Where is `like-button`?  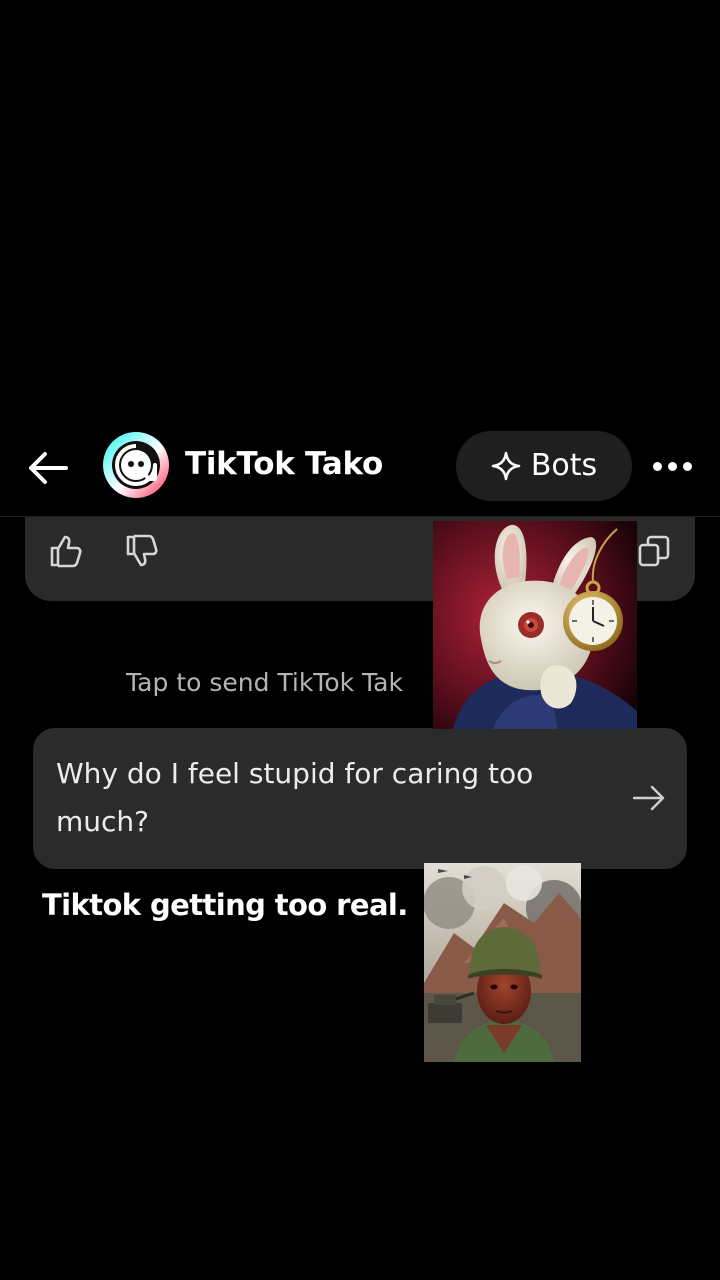 like-button is located at coordinates (66, 551).